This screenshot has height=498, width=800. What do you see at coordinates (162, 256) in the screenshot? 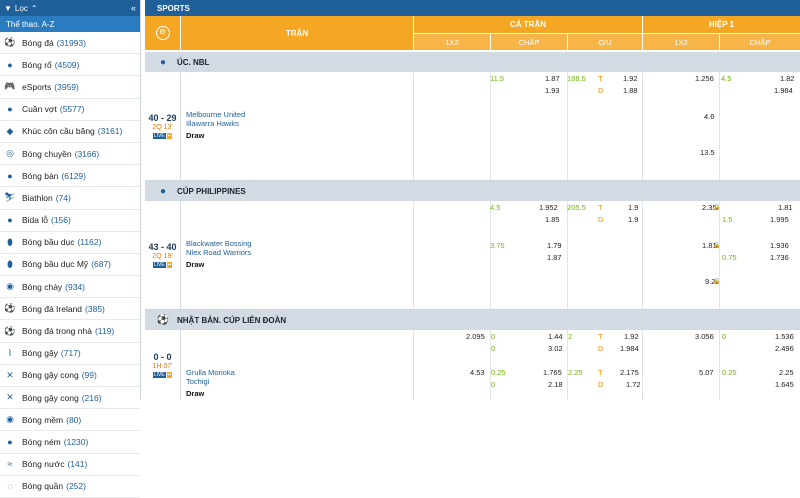
I see `match-period: 2Q 19'` at bounding box center [162, 256].